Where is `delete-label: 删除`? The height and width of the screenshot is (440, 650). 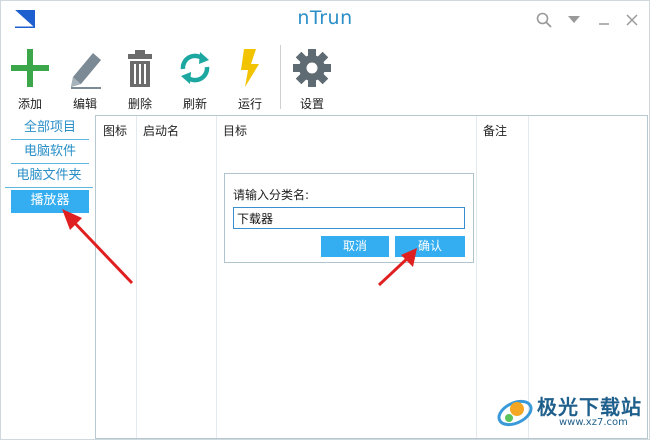
delete-label: 删除 is located at coordinates (139, 104).